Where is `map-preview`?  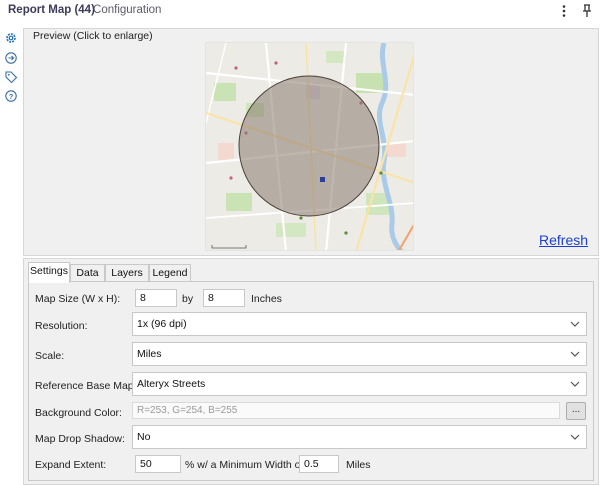
map-preview is located at coordinates (309, 146).